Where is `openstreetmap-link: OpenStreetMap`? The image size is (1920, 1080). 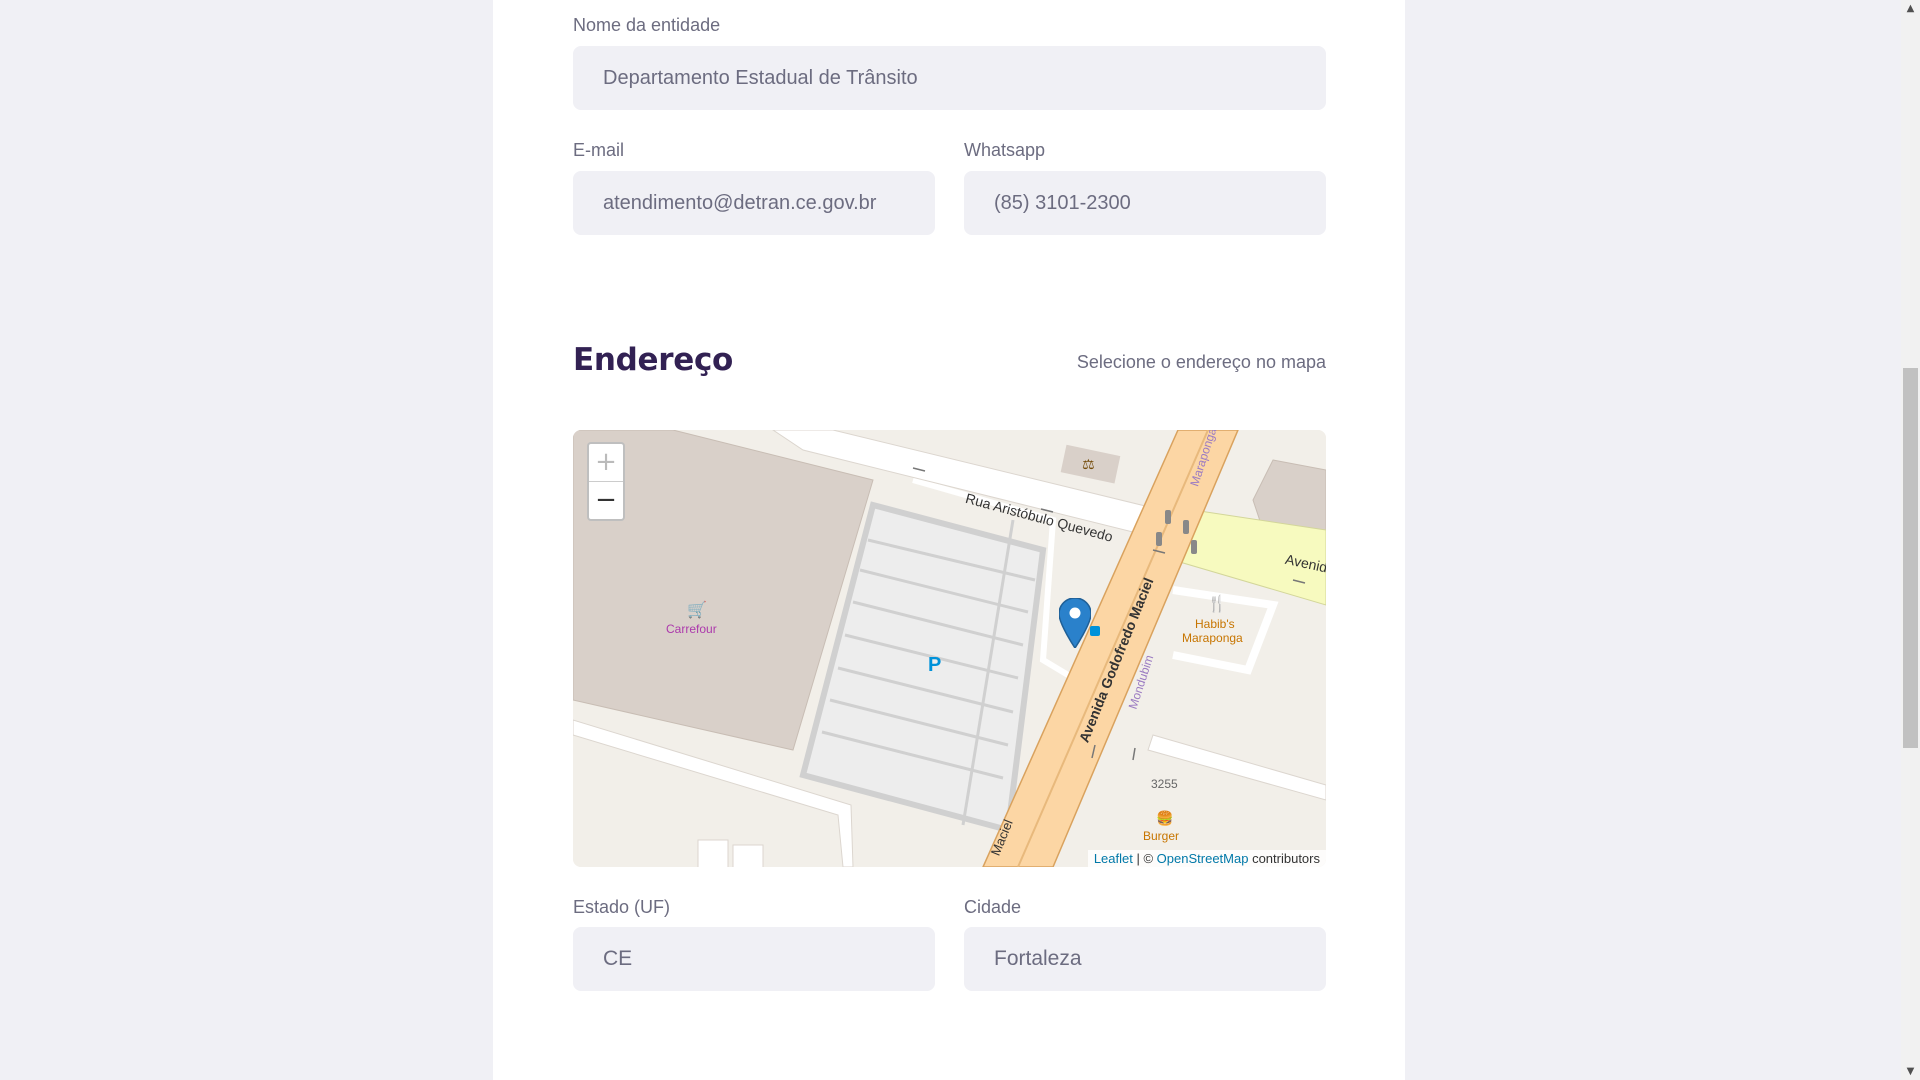
openstreetmap-link: OpenStreetMap is located at coordinates (1203, 858).